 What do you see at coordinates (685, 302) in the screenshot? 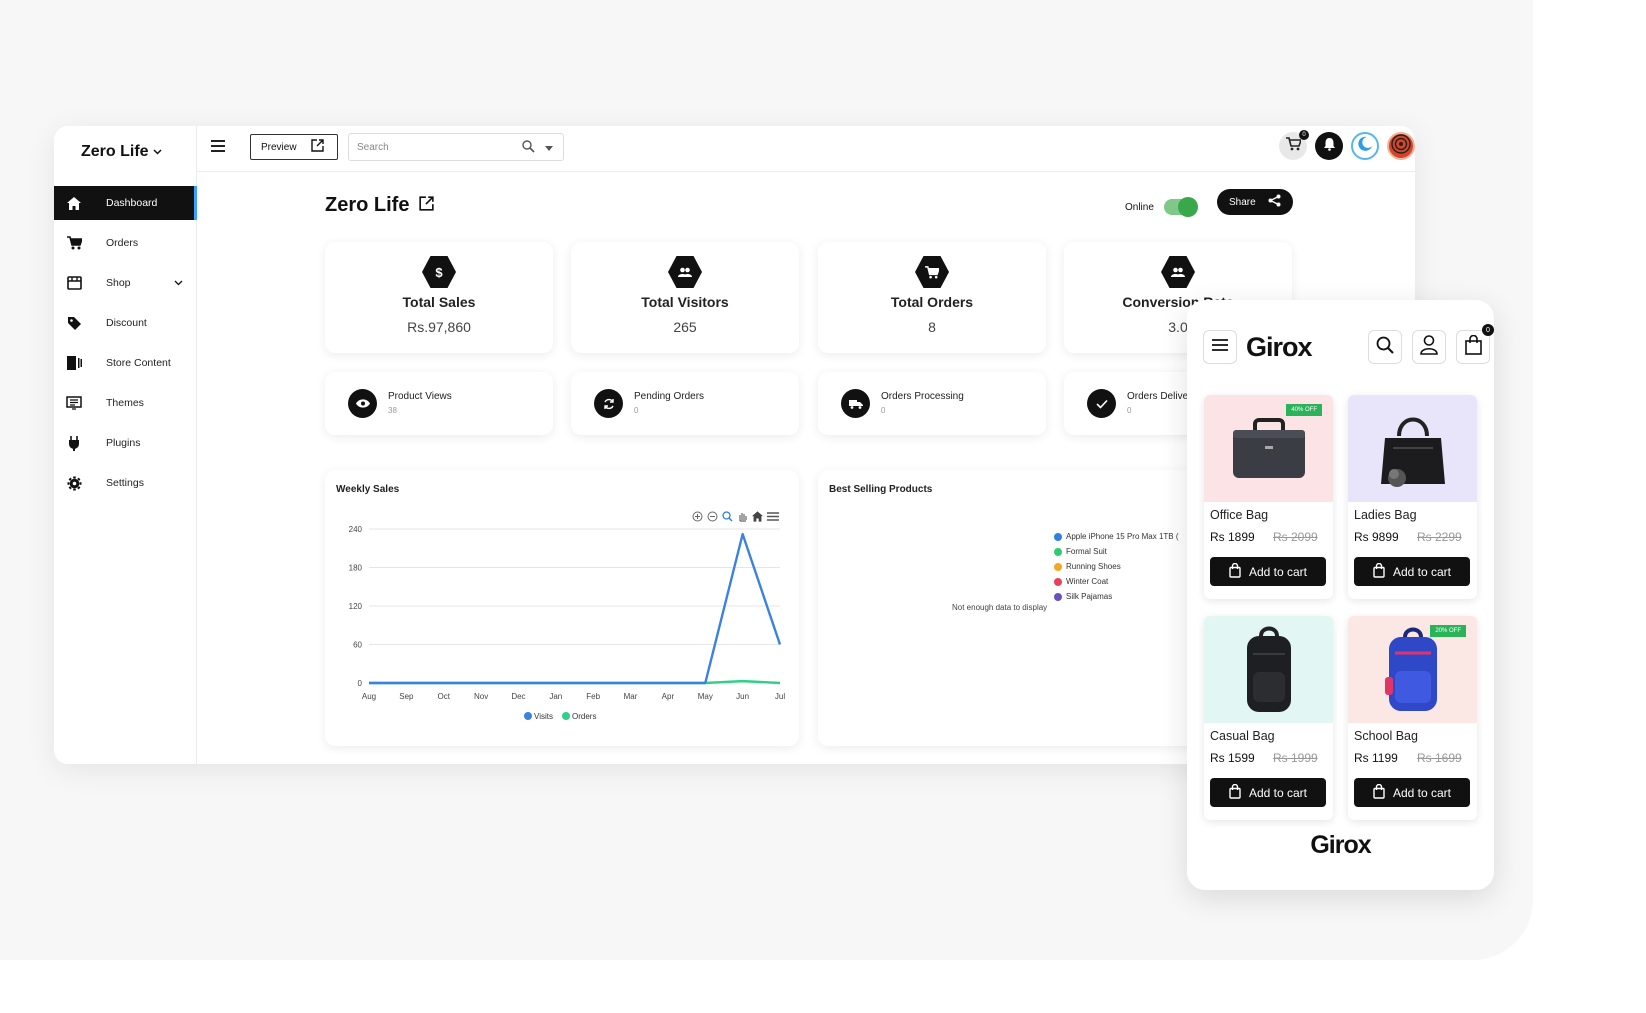
I see `stat-label: Total Visitors` at bounding box center [685, 302].